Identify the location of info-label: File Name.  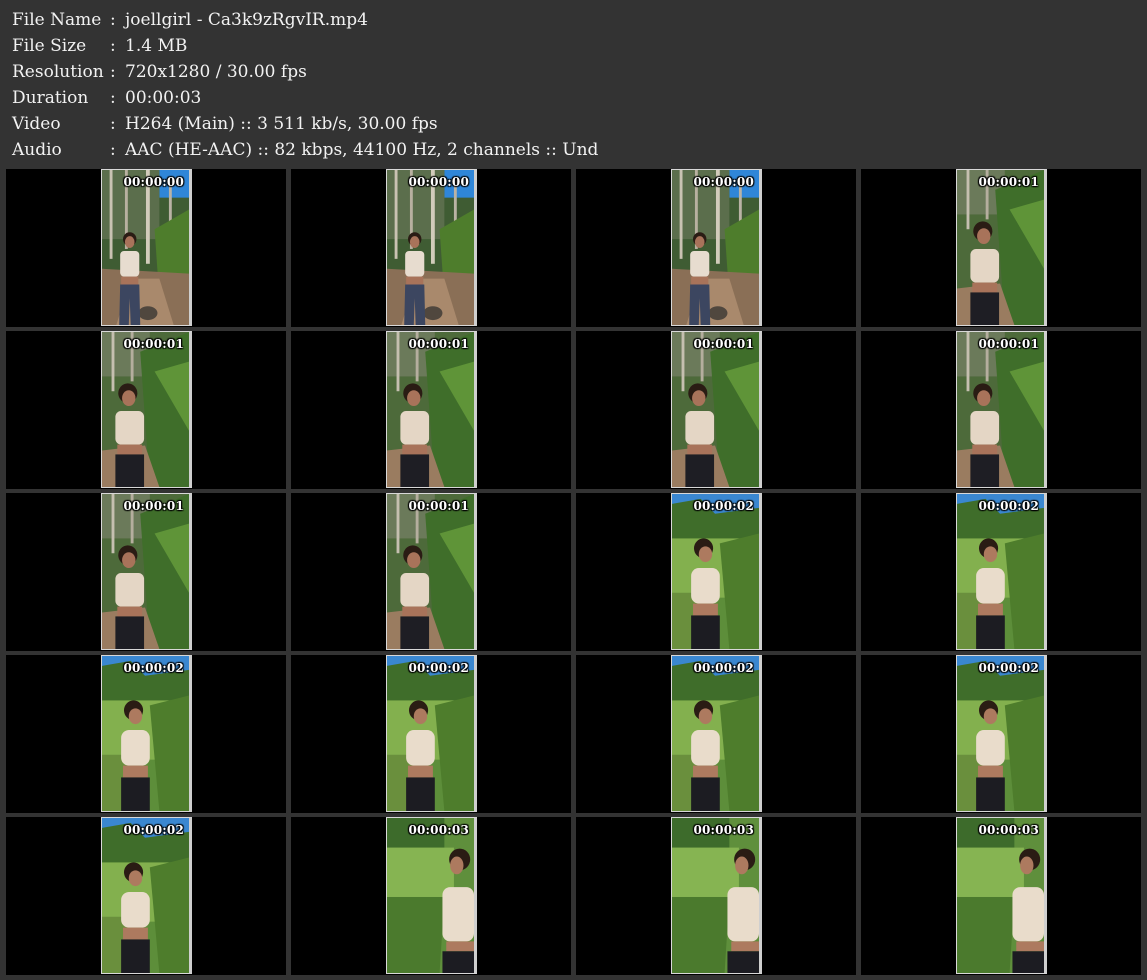
(57, 20).